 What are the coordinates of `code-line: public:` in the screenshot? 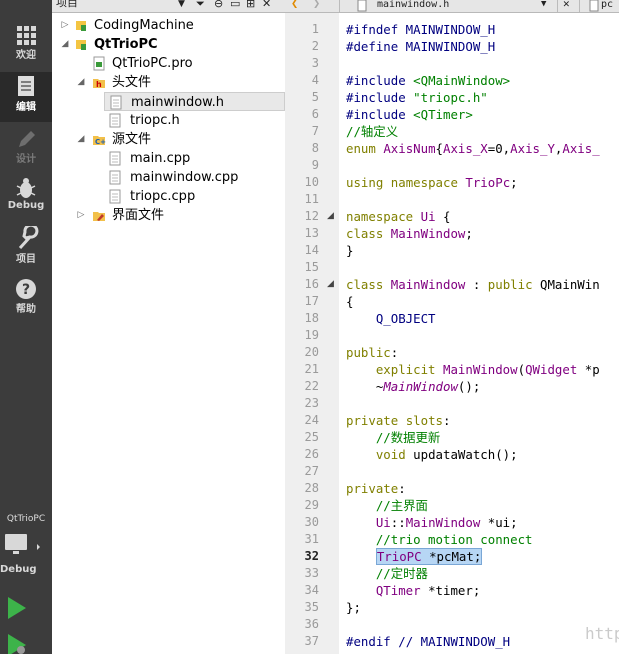 It's located at (372, 352).